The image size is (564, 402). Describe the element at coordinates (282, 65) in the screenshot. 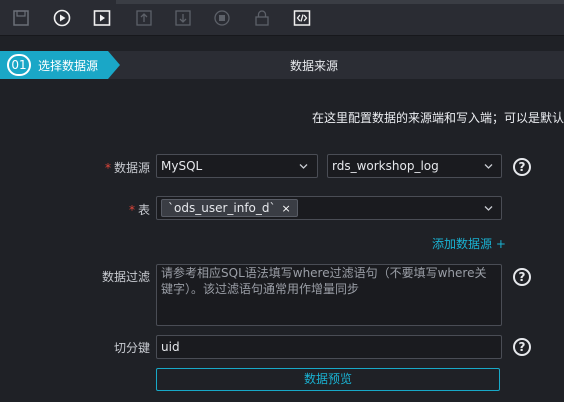

I see `step-bar: 01 选择数据源 数据来源` at that location.